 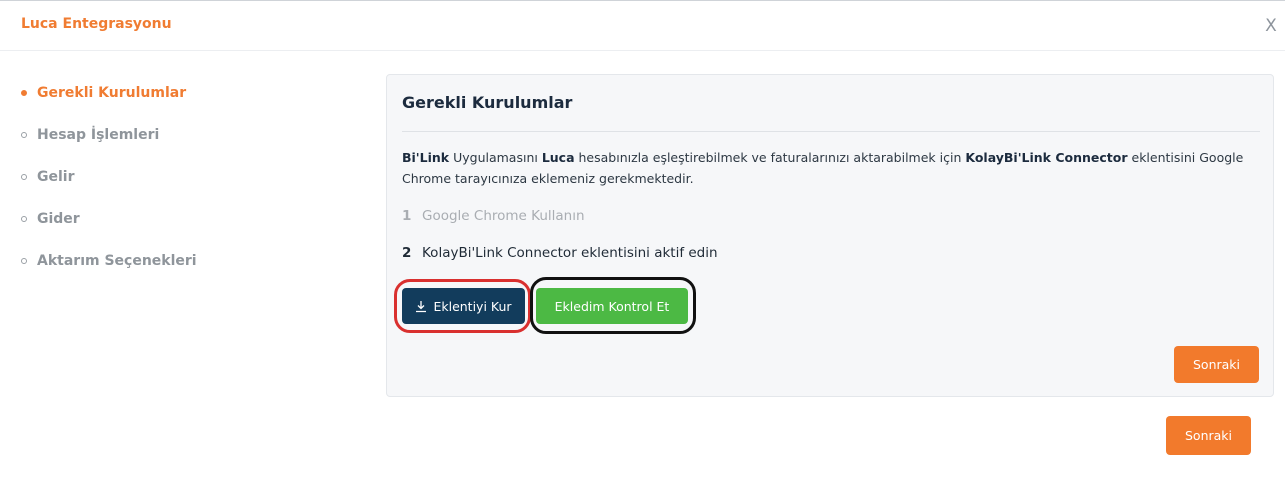 I want to click on modal-header: Luca Entegrasyonu X, so click(x=642, y=26).